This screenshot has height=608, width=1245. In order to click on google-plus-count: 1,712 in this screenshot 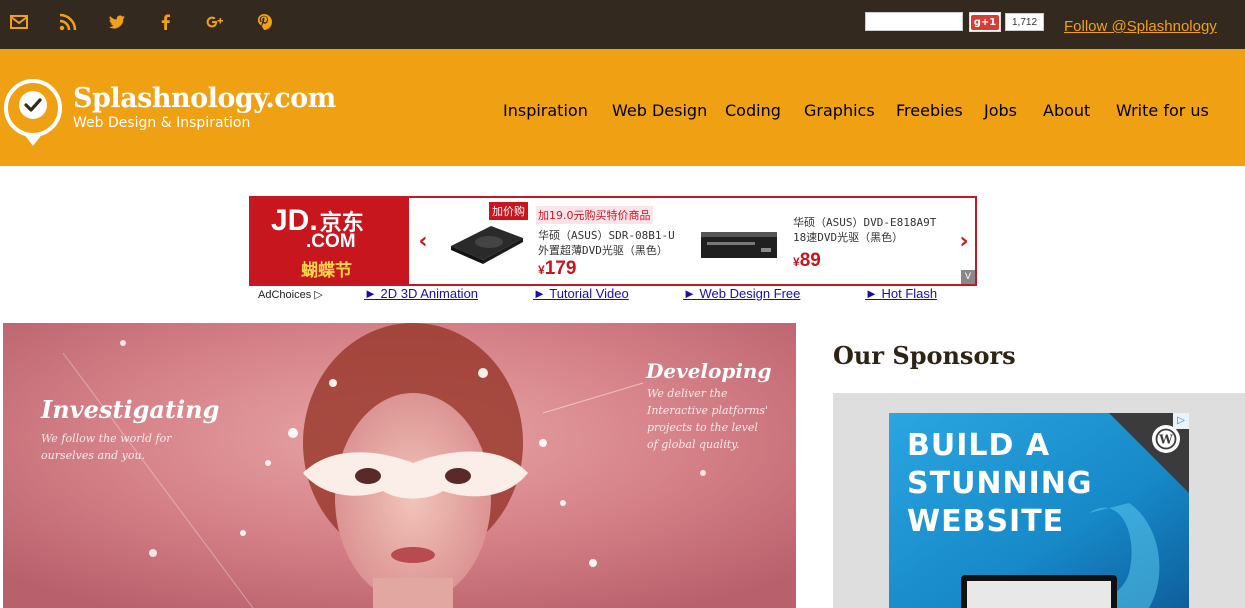, I will do `click(1025, 22)`.